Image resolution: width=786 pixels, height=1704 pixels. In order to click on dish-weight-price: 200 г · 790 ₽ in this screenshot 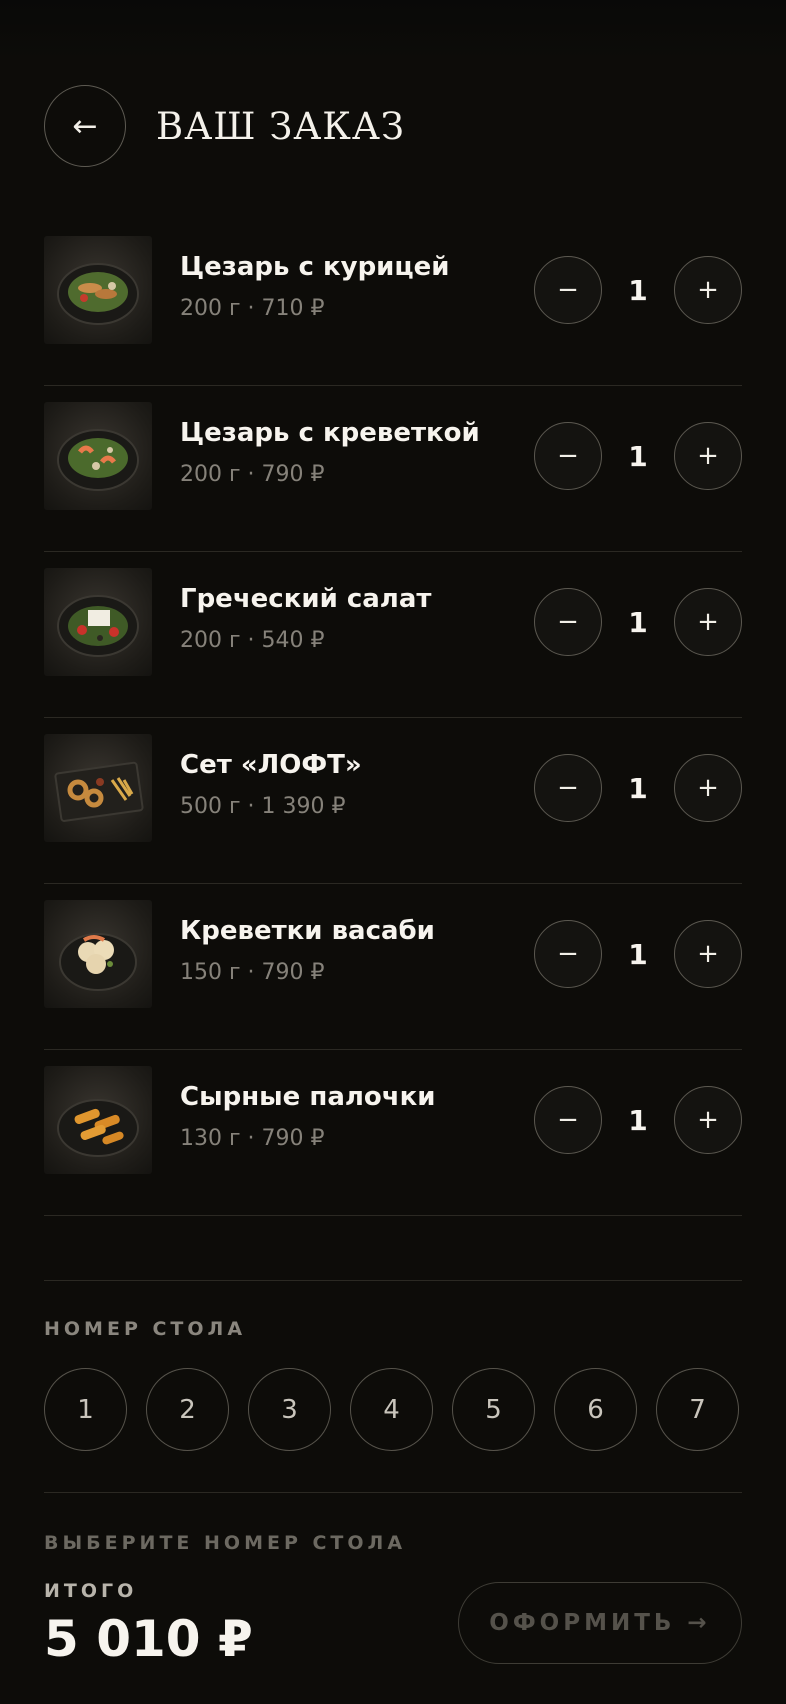, I will do `click(252, 474)`.